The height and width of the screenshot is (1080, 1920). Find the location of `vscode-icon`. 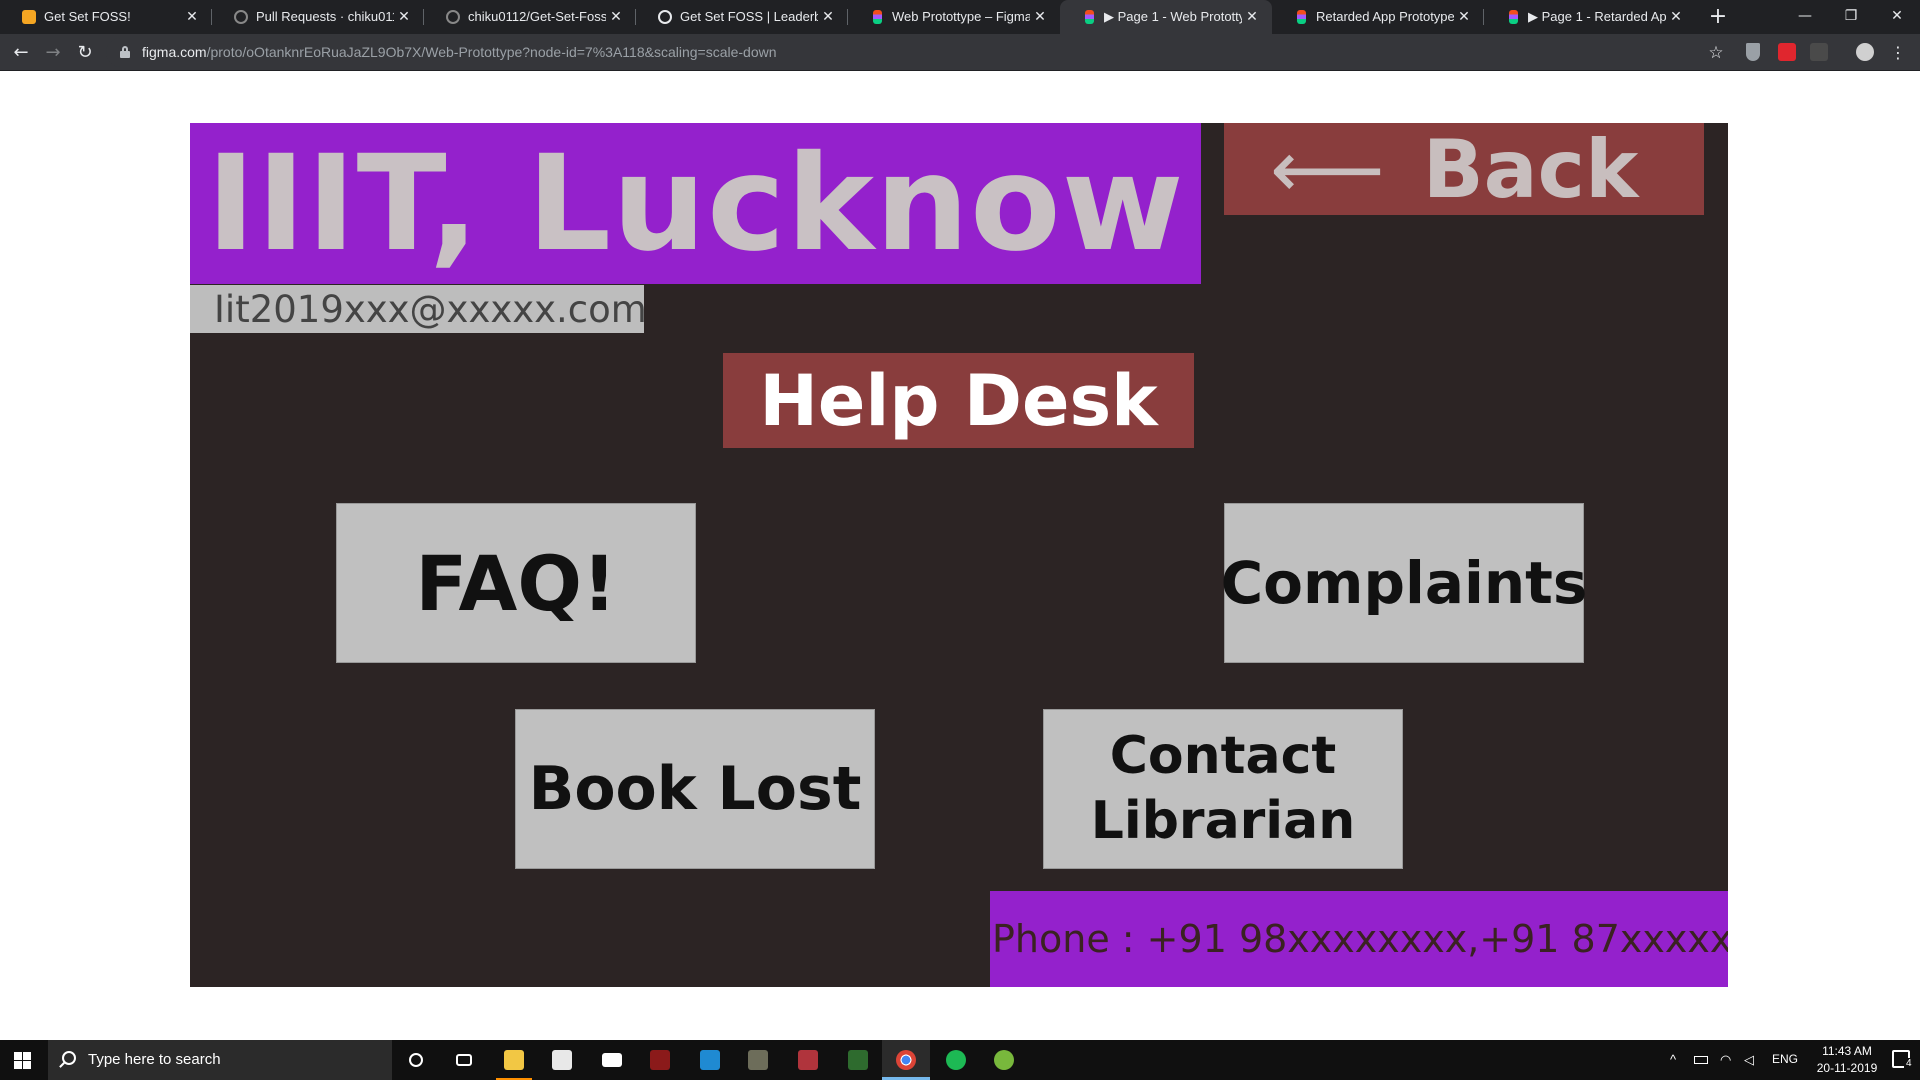

vscode-icon is located at coordinates (710, 1060).